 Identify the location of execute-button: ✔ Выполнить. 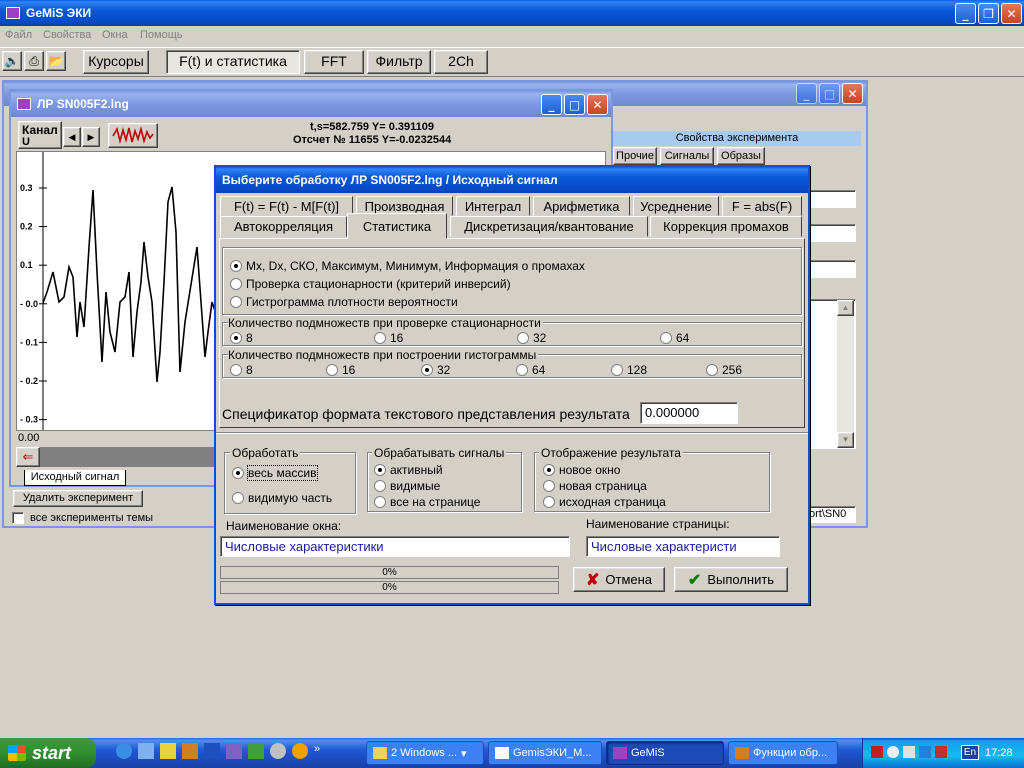
(731, 579).